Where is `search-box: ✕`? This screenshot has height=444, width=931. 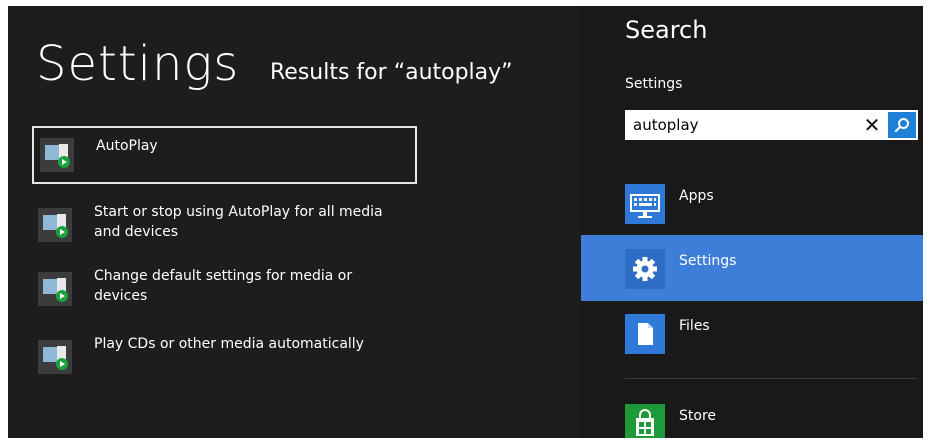 search-box: ✕ is located at coordinates (771, 125).